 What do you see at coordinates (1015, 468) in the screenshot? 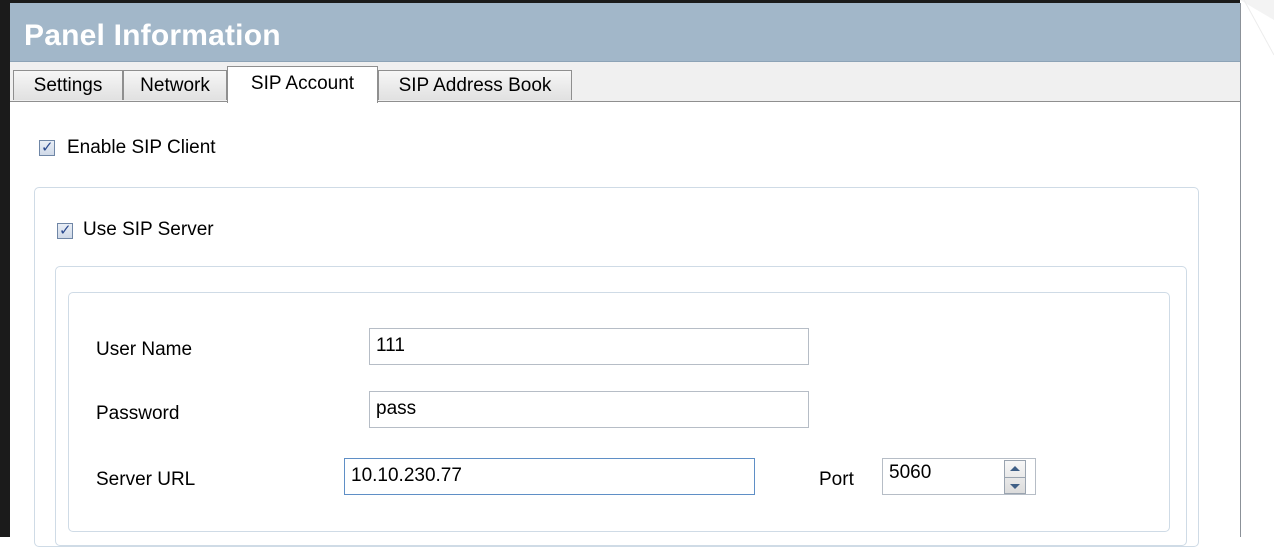
I see `spin-up-icon` at bounding box center [1015, 468].